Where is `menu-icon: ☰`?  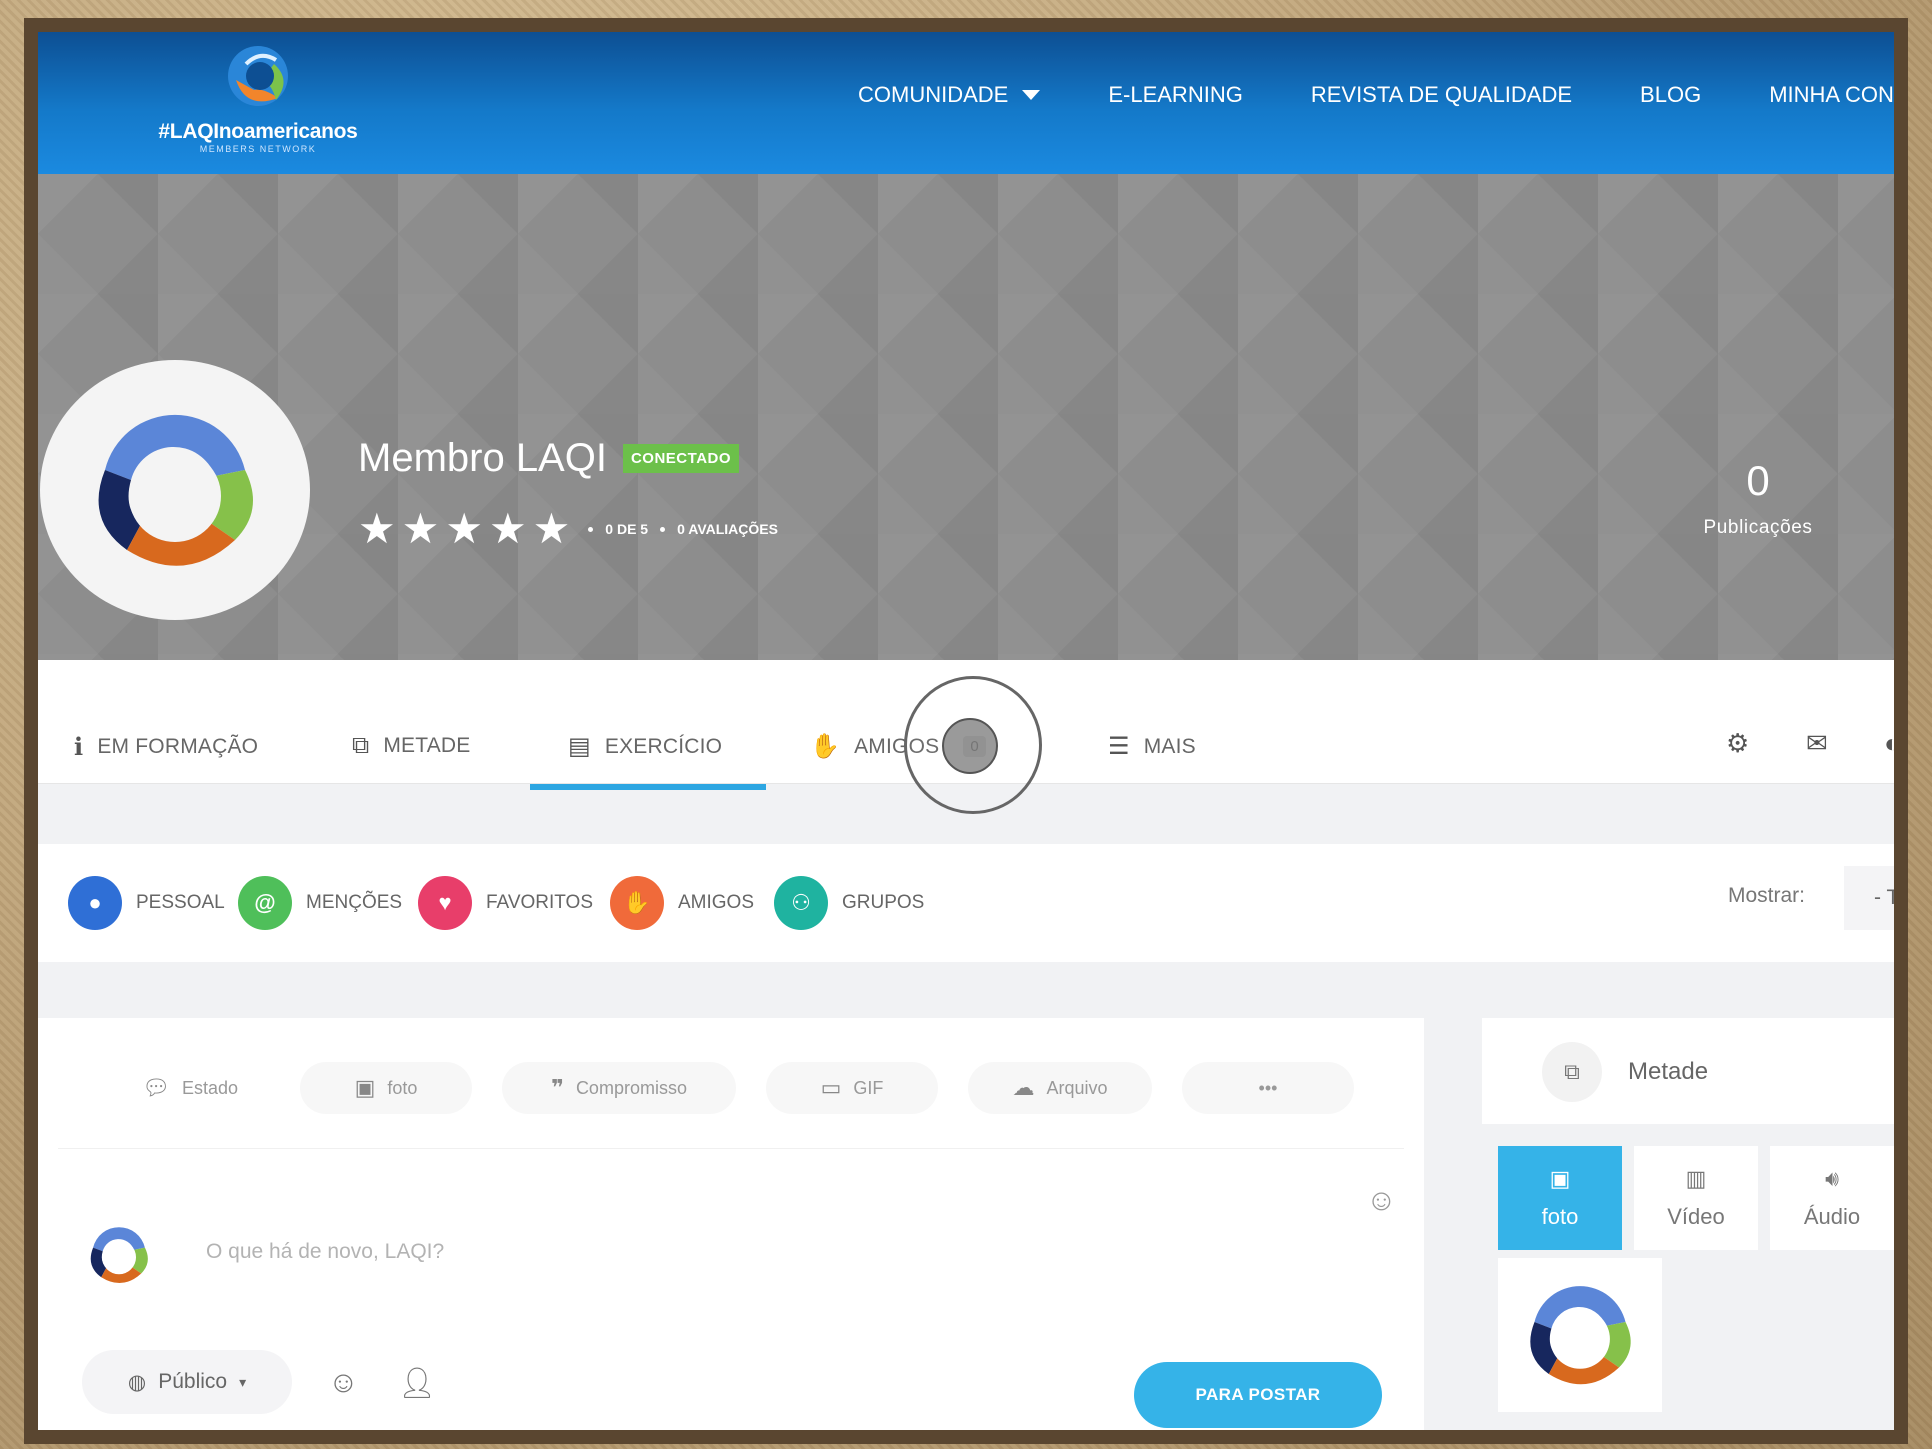 menu-icon: ☰ is located at coordinates (1119, 746).